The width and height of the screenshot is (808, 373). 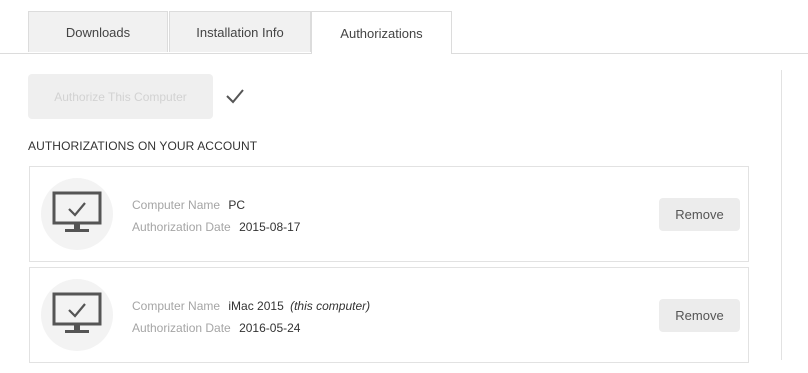 What do you see at coordinates (330, 306) in the screenshot?
I see `computer-name-note: (this computer)` at bounding box center [330, 306].